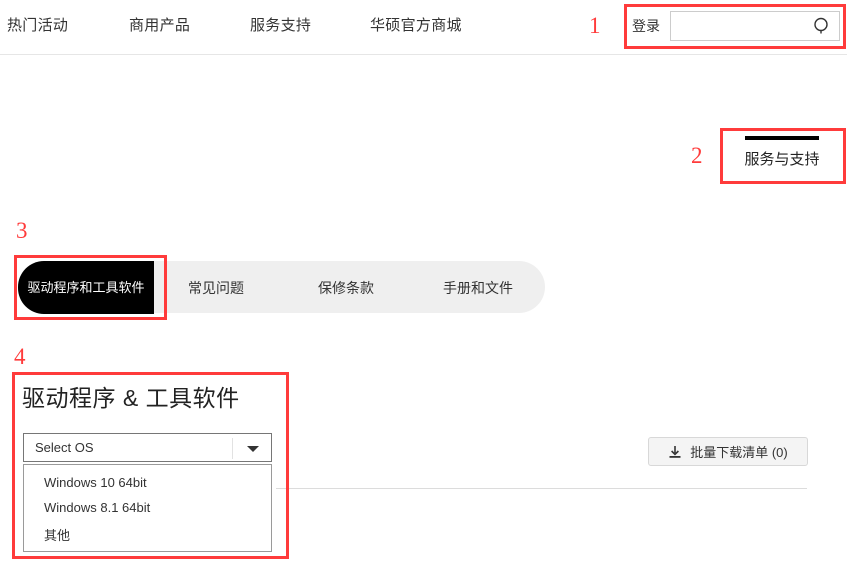 This screenshot has height=562, width=847. What do you see at coordinates (159, 24) in the screenshot?
I see `nav-link-commercial-products: 商用产品` at bounding box center [159, 24].